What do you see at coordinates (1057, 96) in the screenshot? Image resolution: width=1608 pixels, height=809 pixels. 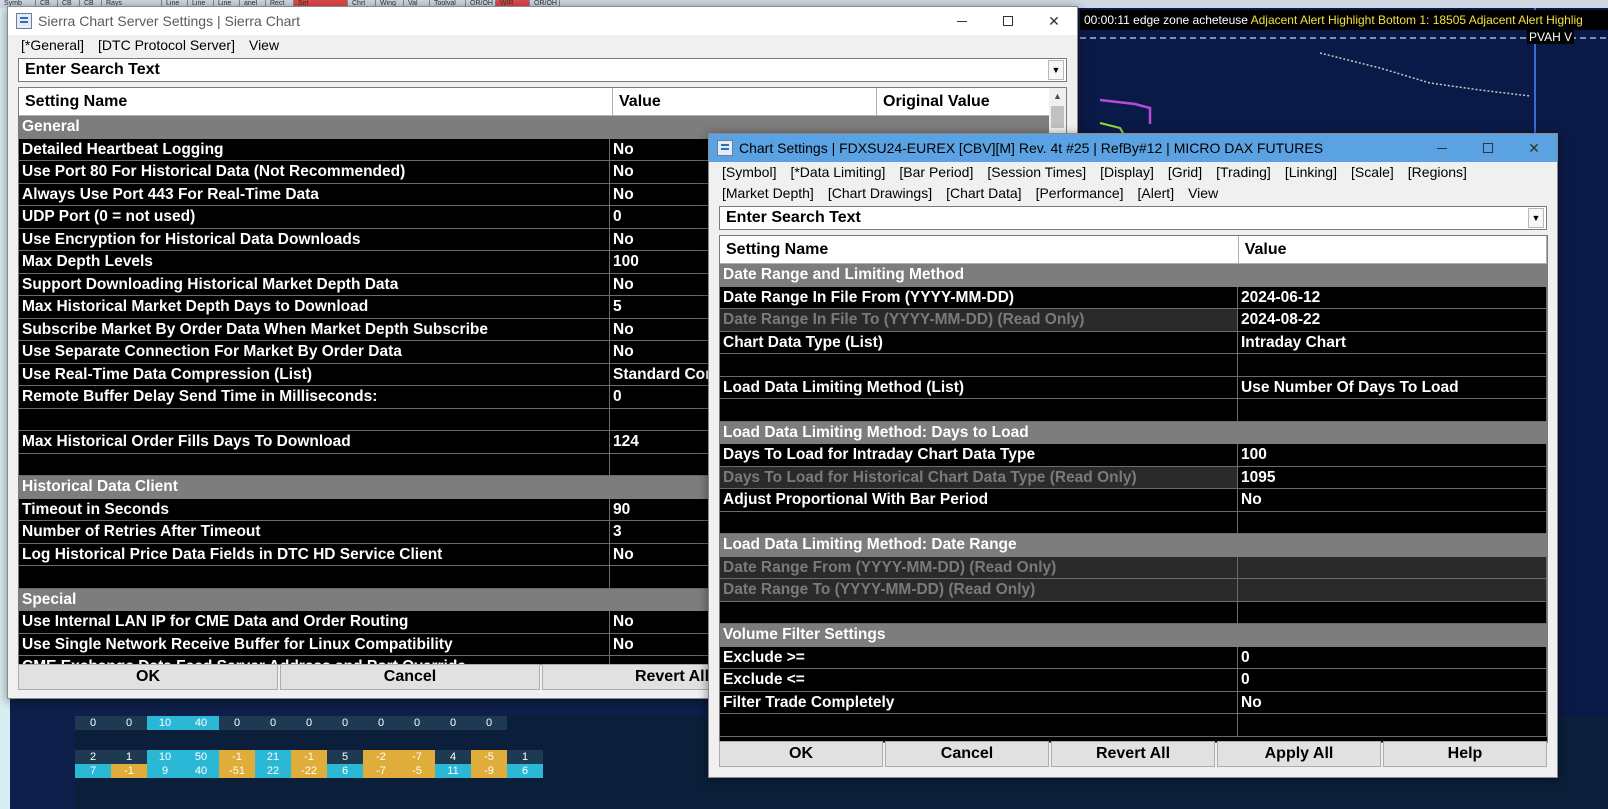 I see `scroll-up-icon: ▲` at bounding box center [1057, 96].